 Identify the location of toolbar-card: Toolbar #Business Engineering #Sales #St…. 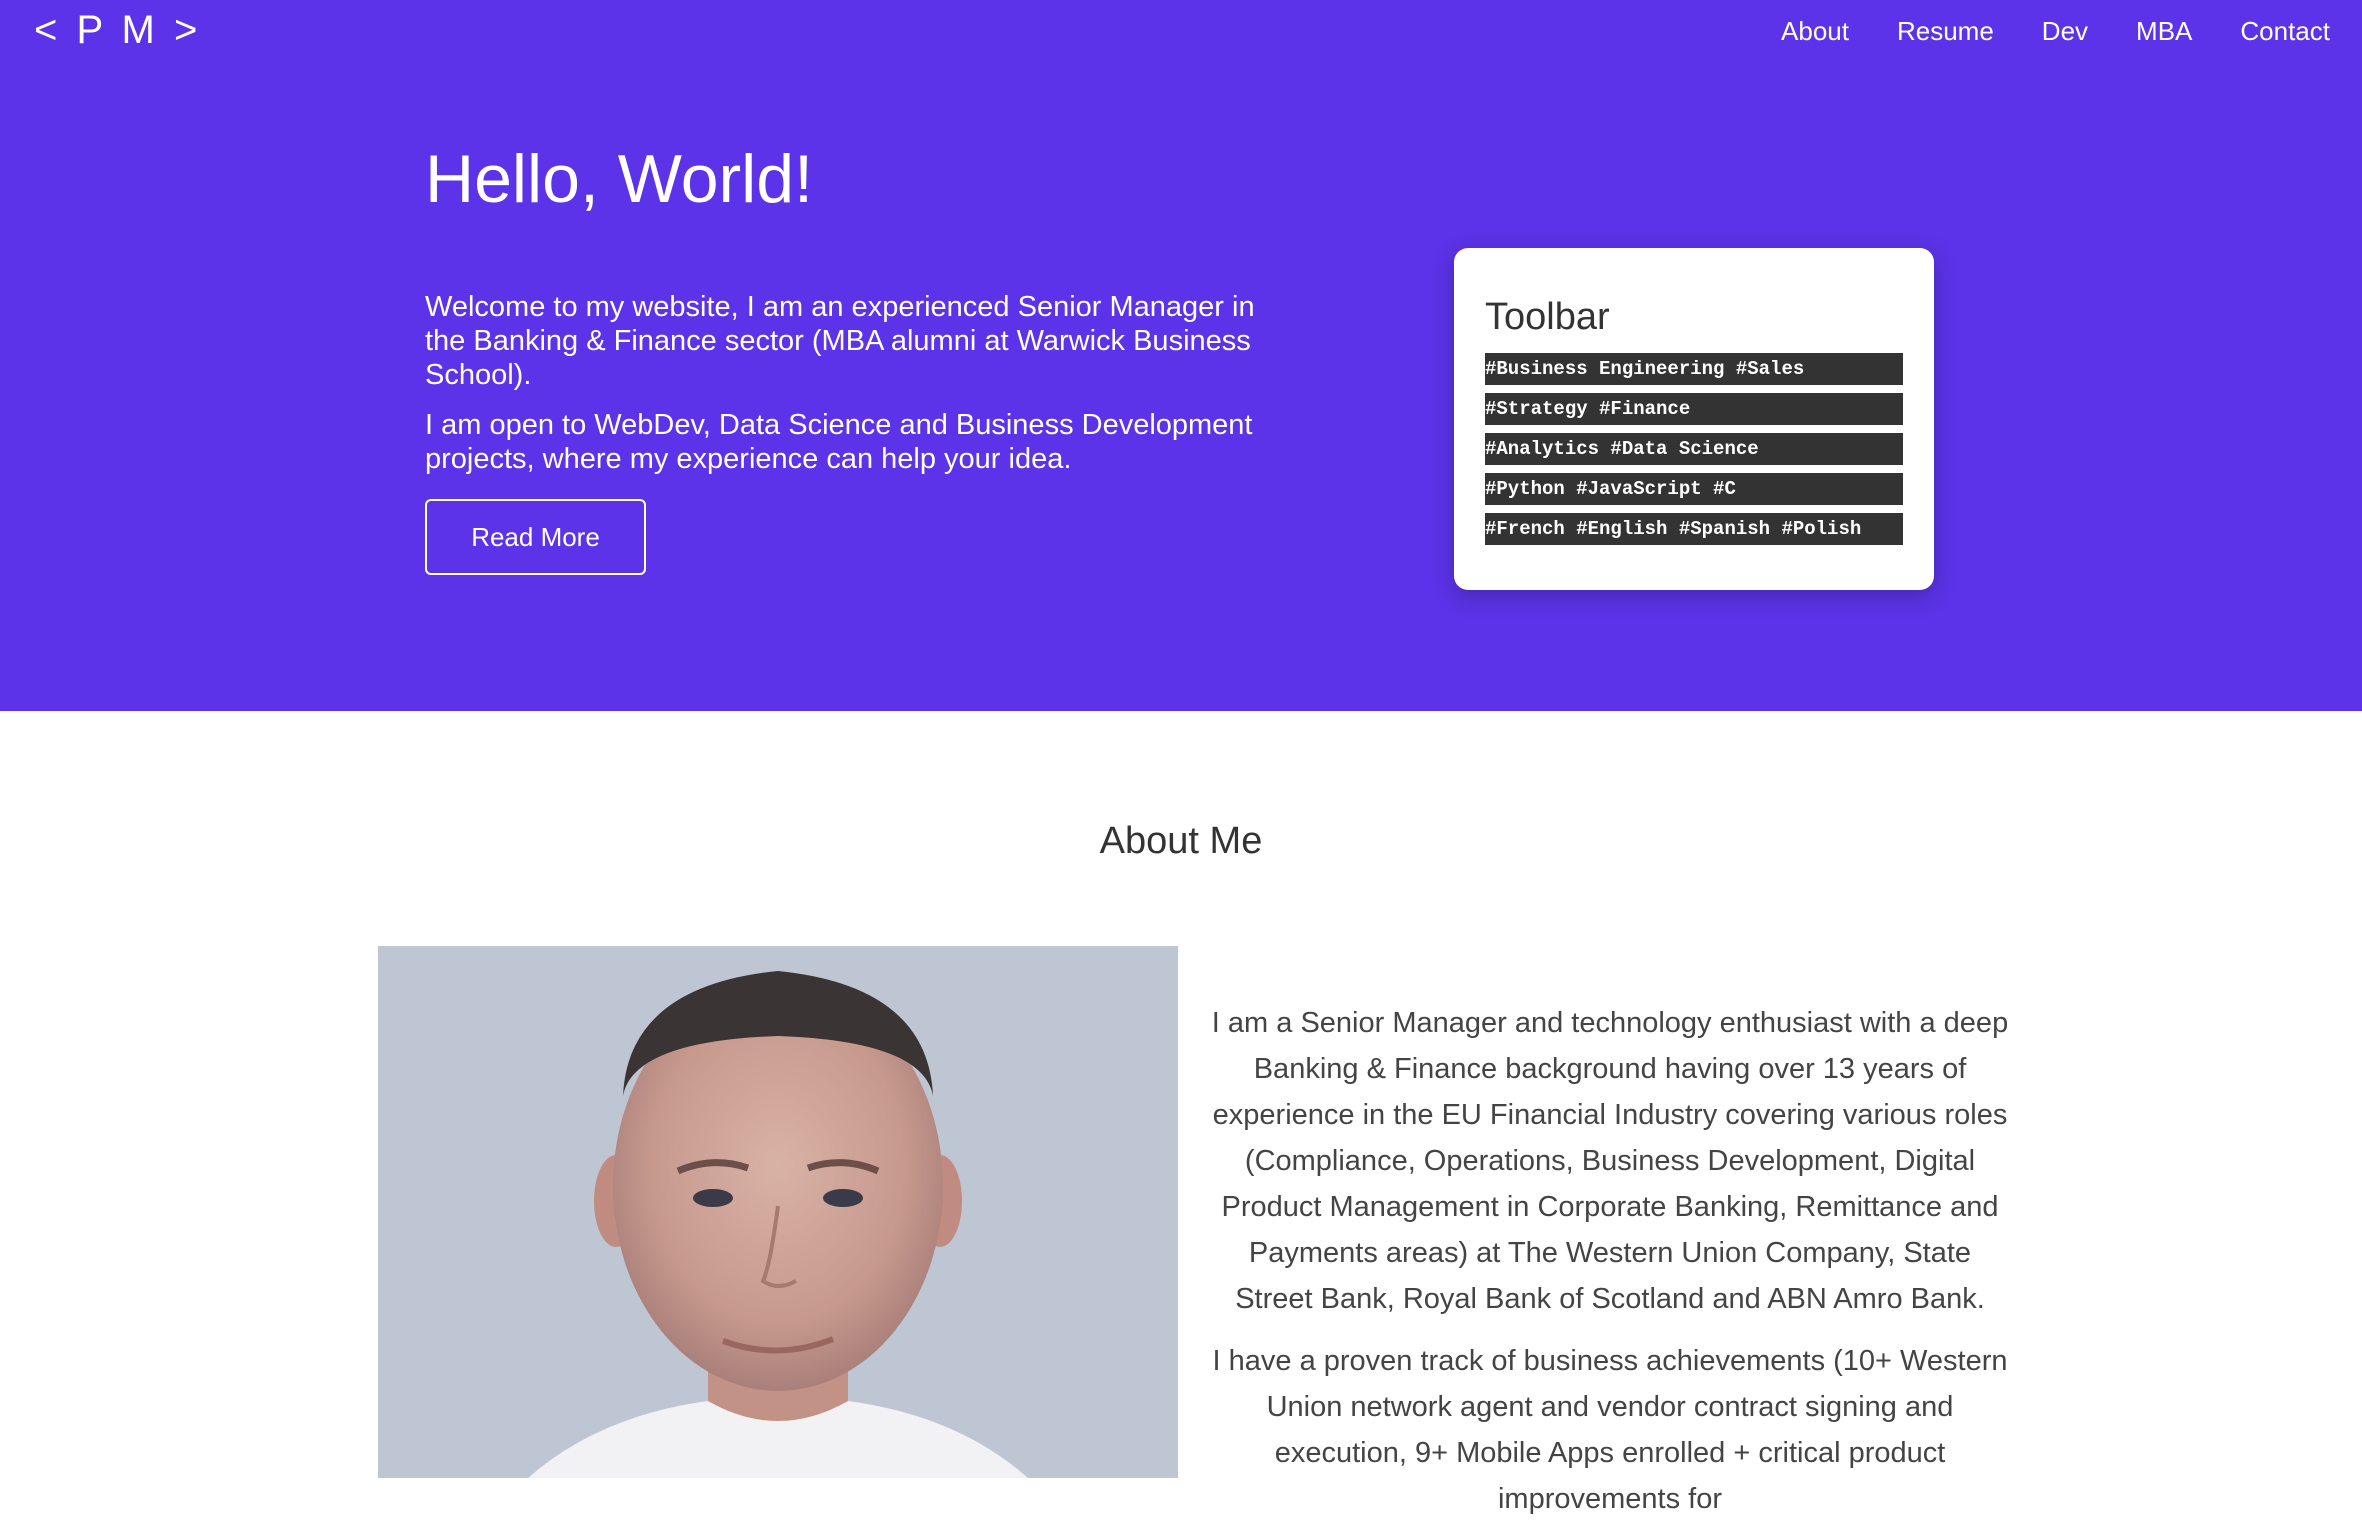
(1694, 419).